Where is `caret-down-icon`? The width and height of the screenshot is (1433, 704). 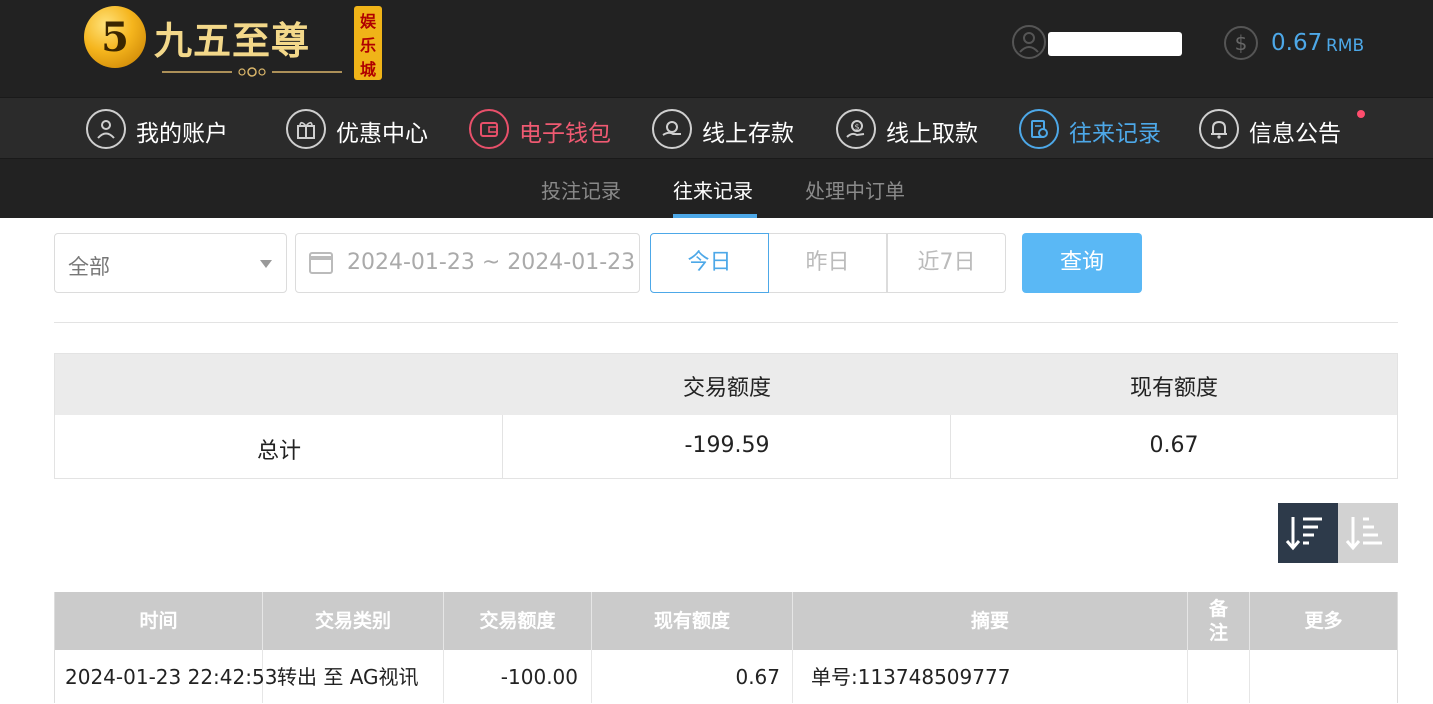 caret-down-icon is located at coordinates (266, 264).